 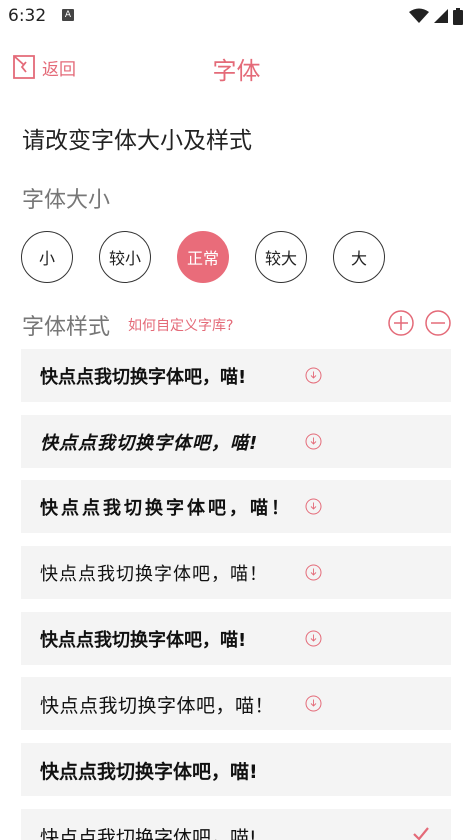 I want to click on size-option-larger: 较大, so click(x=281, y=257).